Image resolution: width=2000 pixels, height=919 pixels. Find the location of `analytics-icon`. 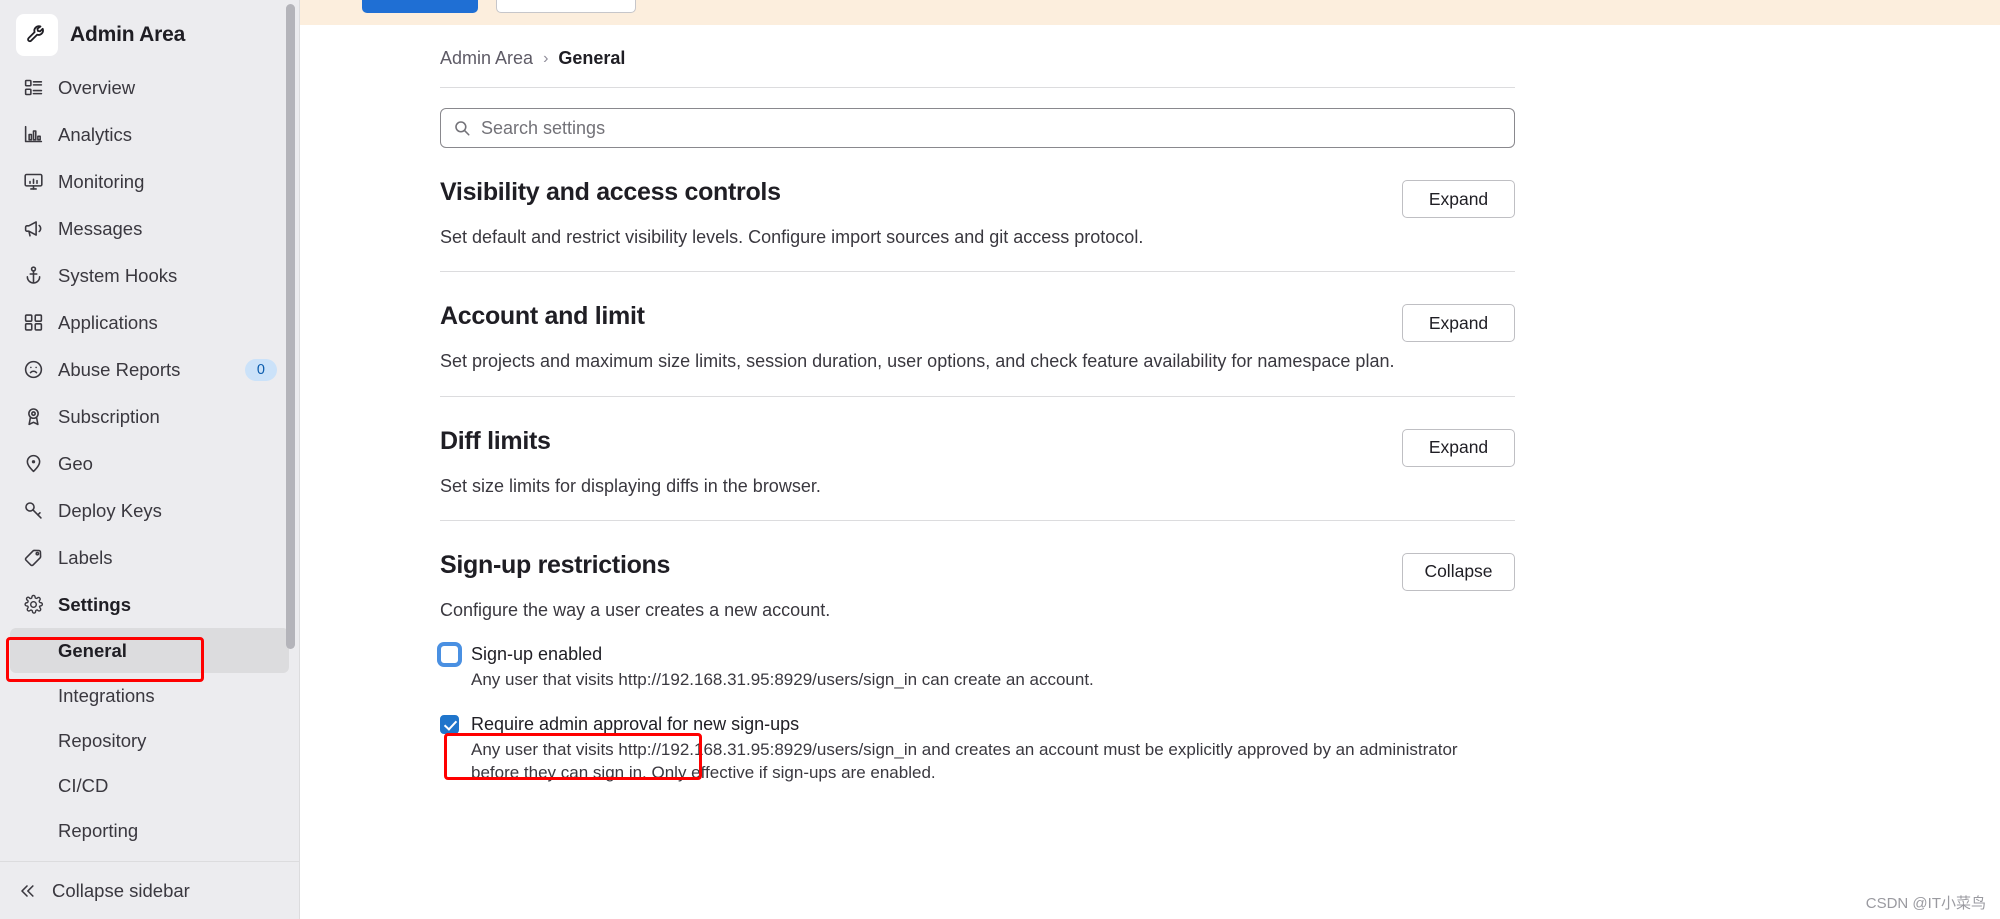

analytics-icon is located at coordinates (33, 135).